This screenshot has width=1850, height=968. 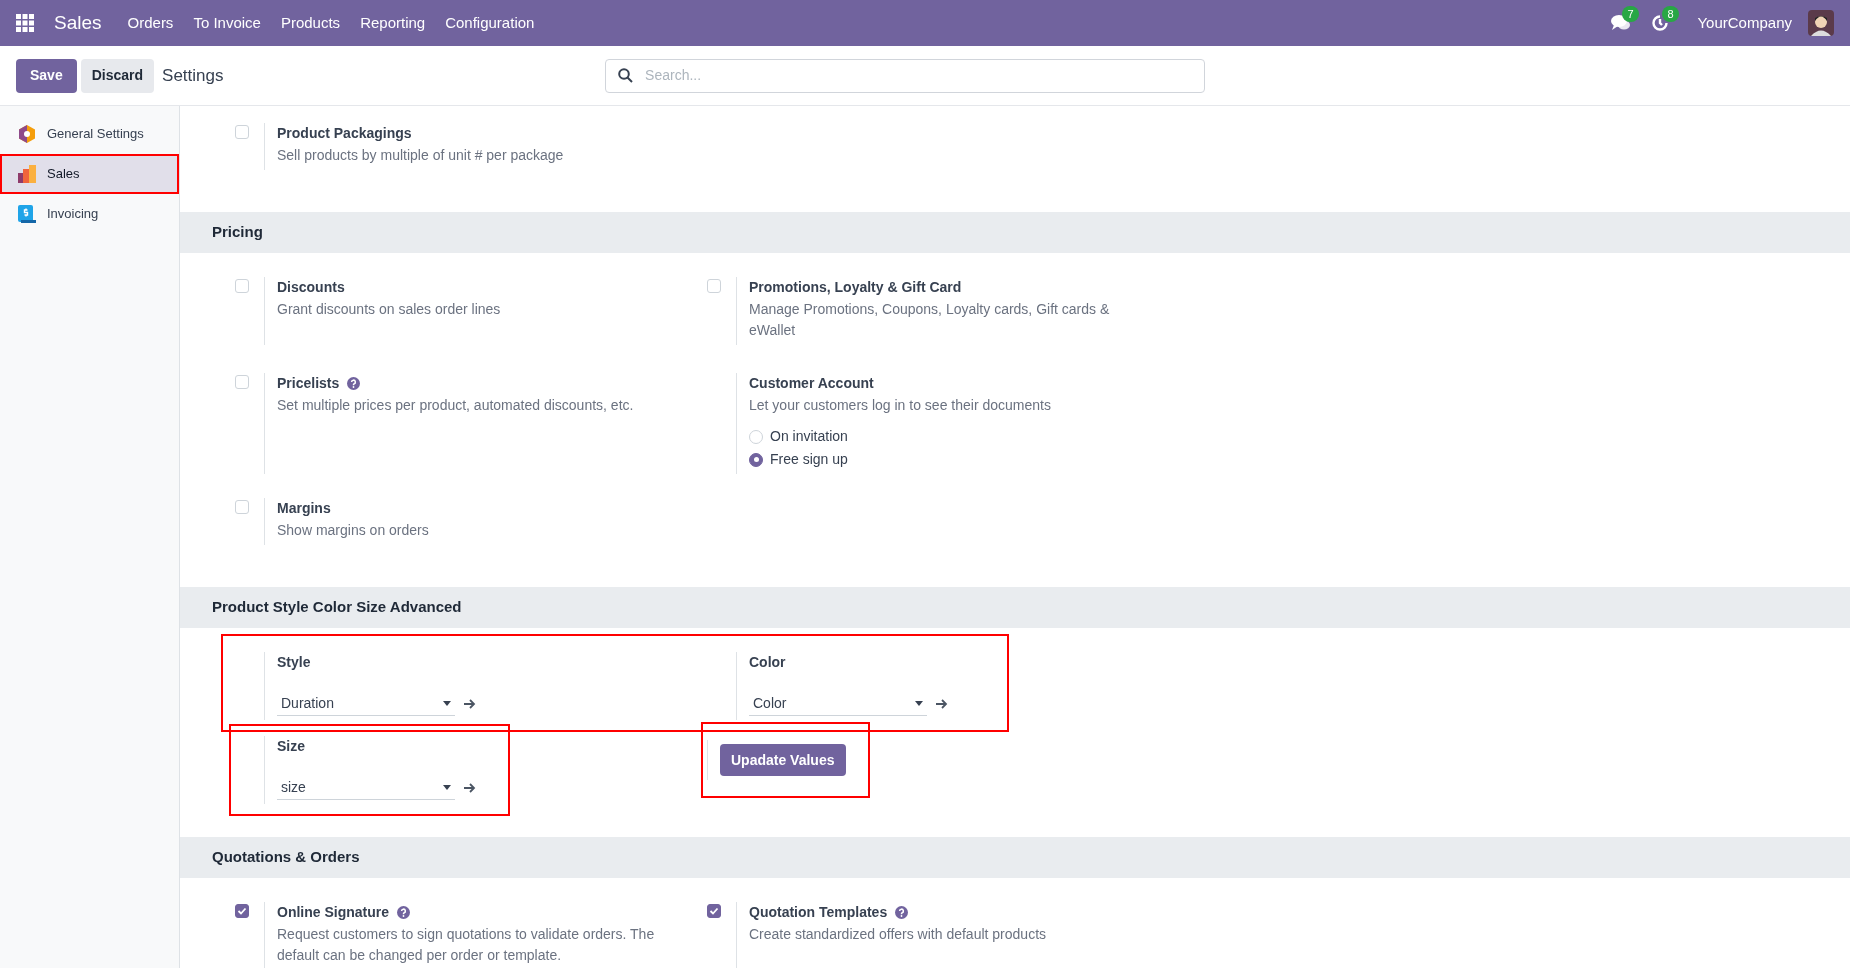 I want to click on setting-title: Discounts, so click(x=311, y=287).